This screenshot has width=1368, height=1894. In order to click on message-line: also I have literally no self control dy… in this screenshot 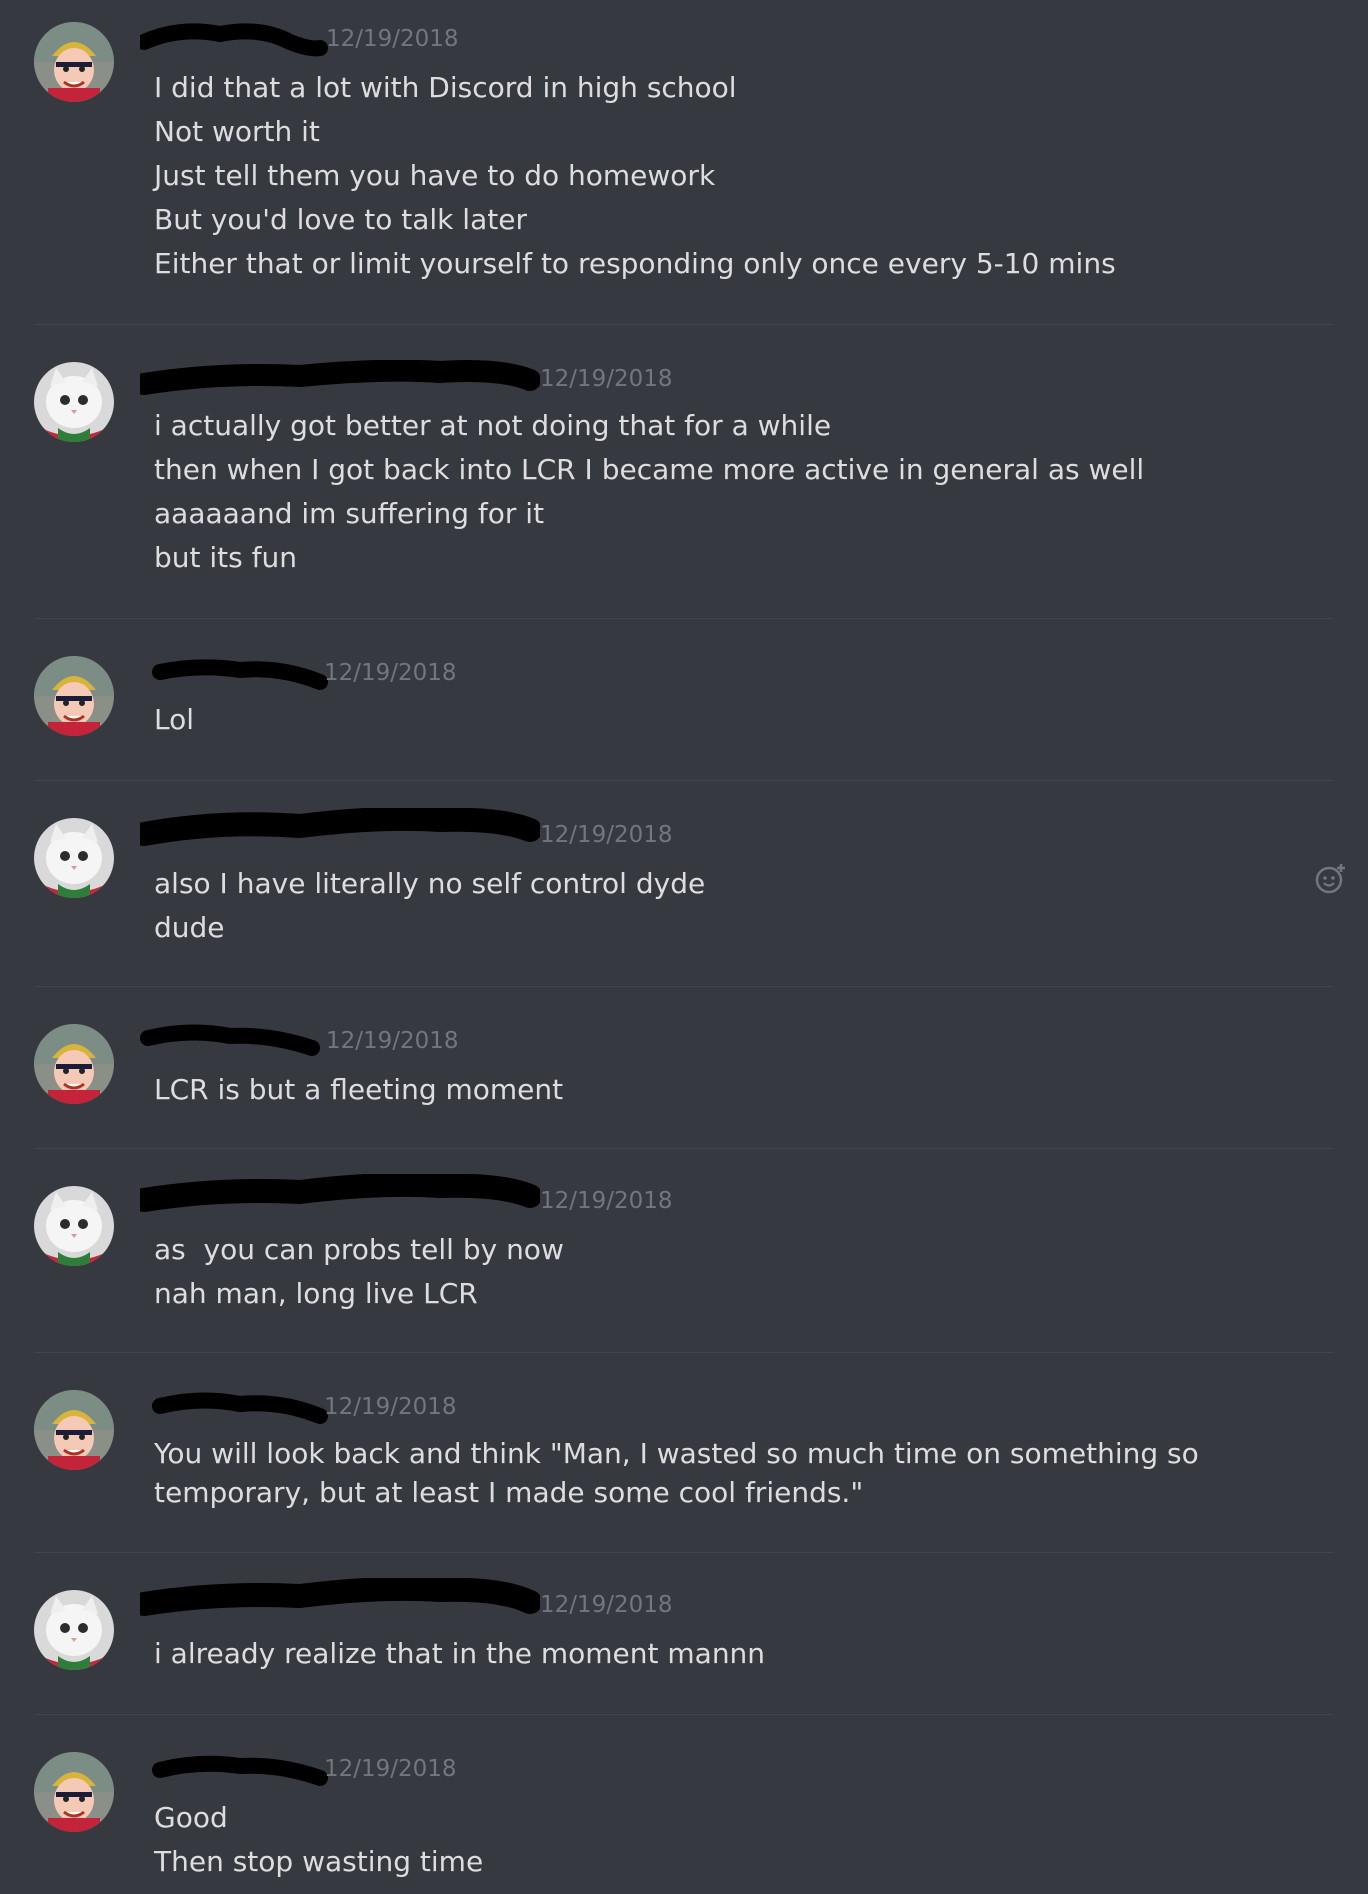, I will do `click(430, 883)`.